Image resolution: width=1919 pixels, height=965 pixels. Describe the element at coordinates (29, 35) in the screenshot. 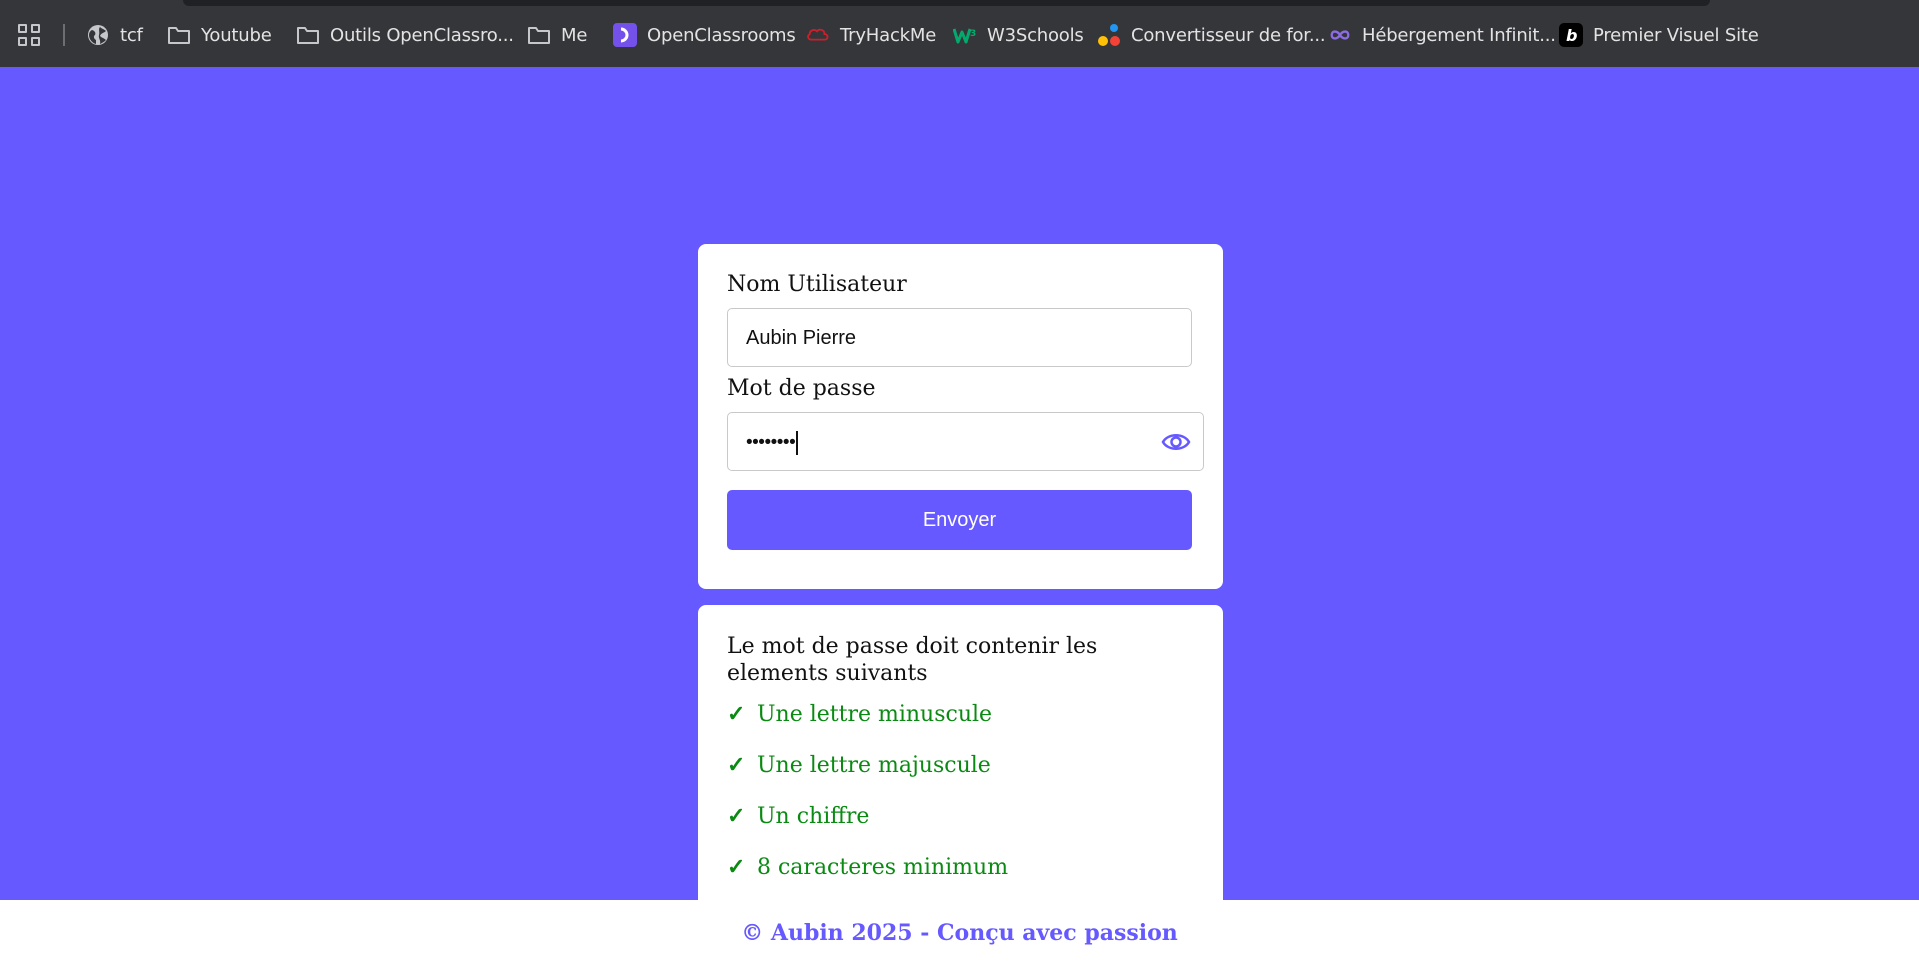

I see `apps-grid-icon` at that location.